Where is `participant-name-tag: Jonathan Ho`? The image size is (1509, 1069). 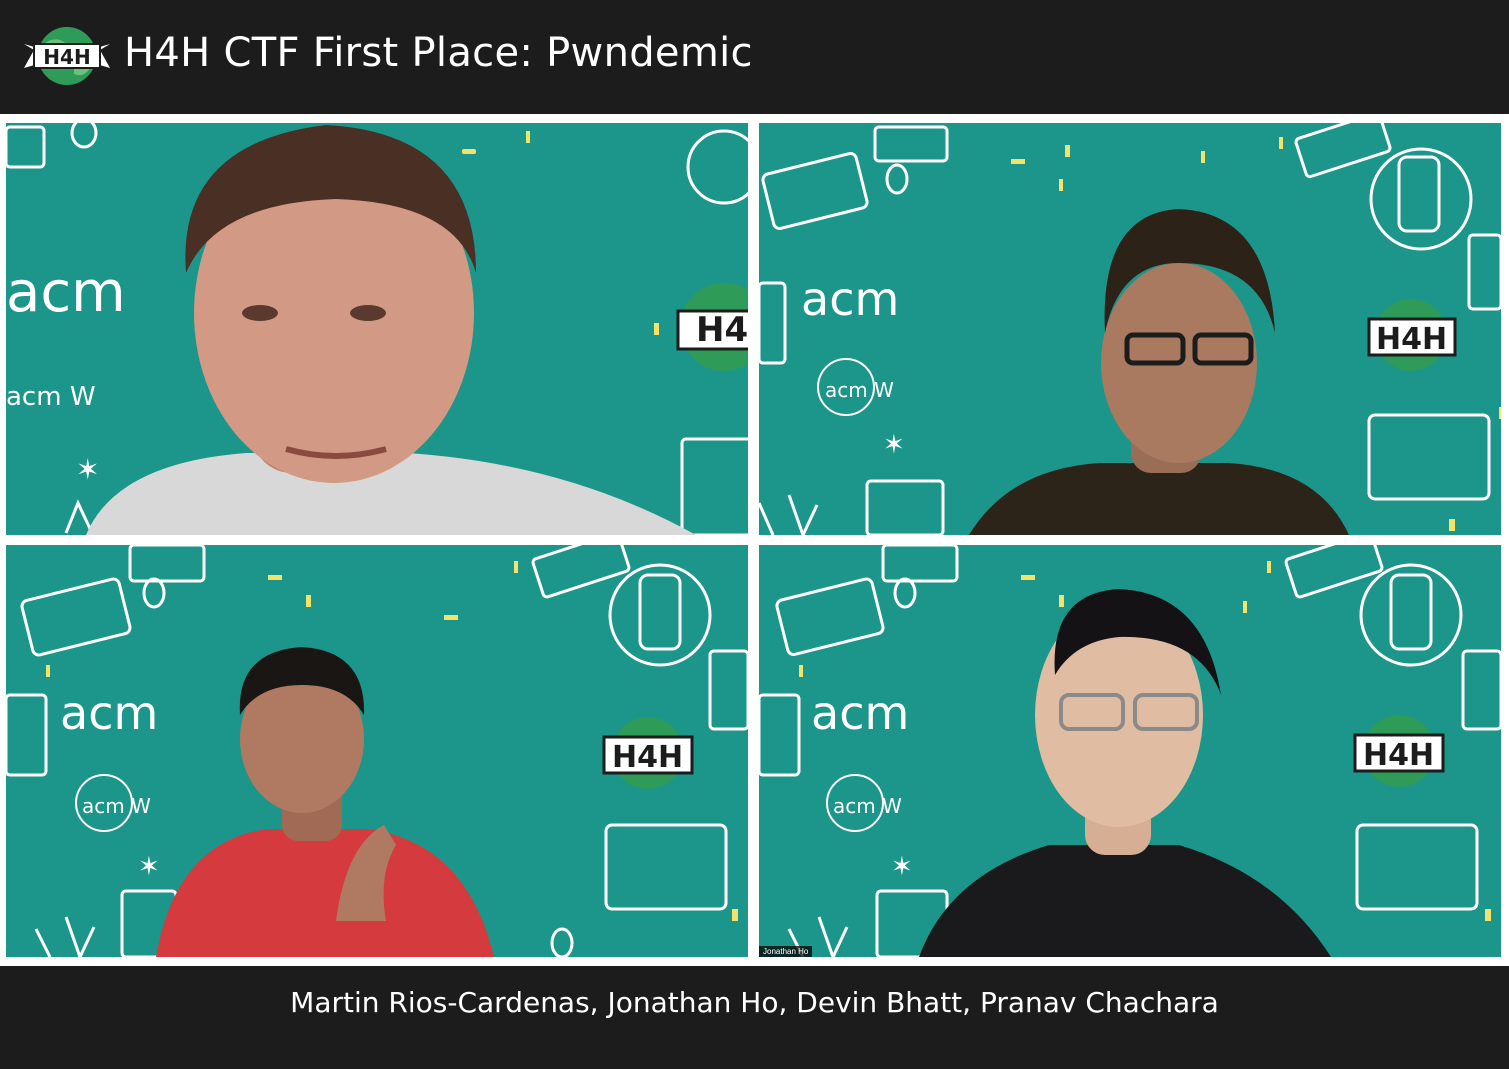 participant-name-tag: Jonathan Ho is located at coordinates (786, 951).